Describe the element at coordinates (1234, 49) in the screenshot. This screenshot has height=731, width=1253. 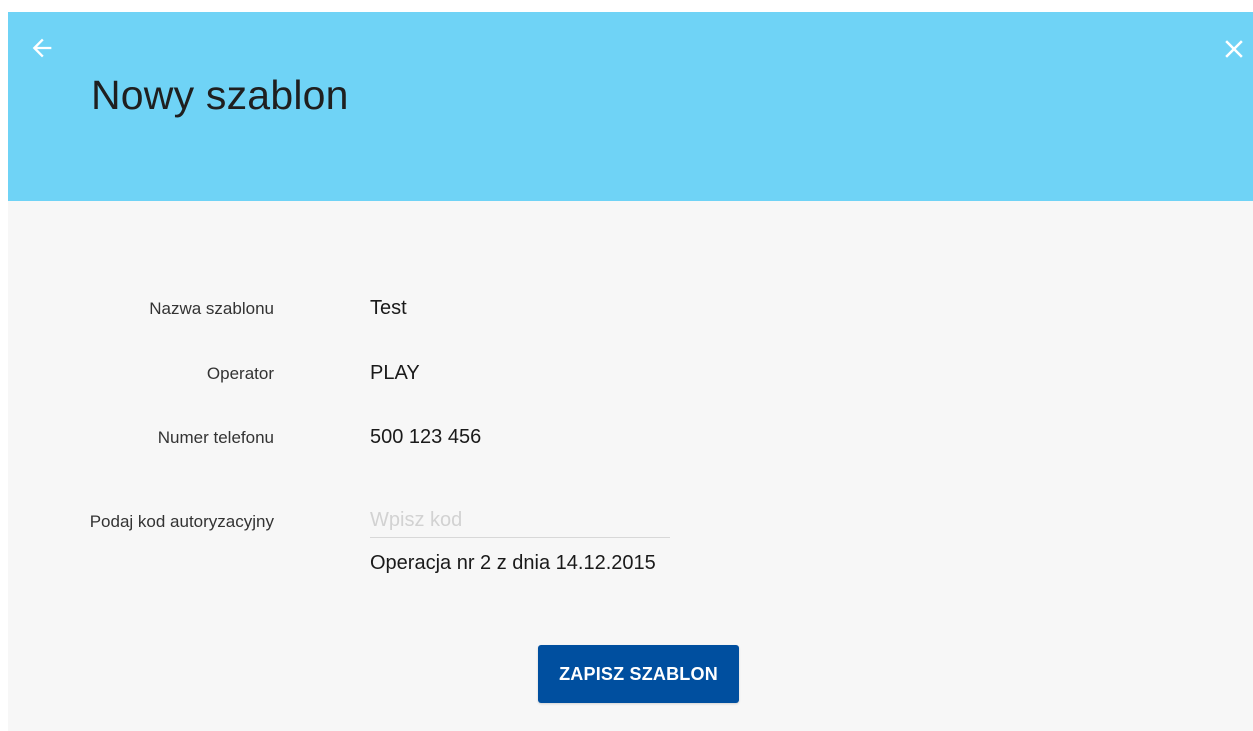
I see `close-icon` at that location.